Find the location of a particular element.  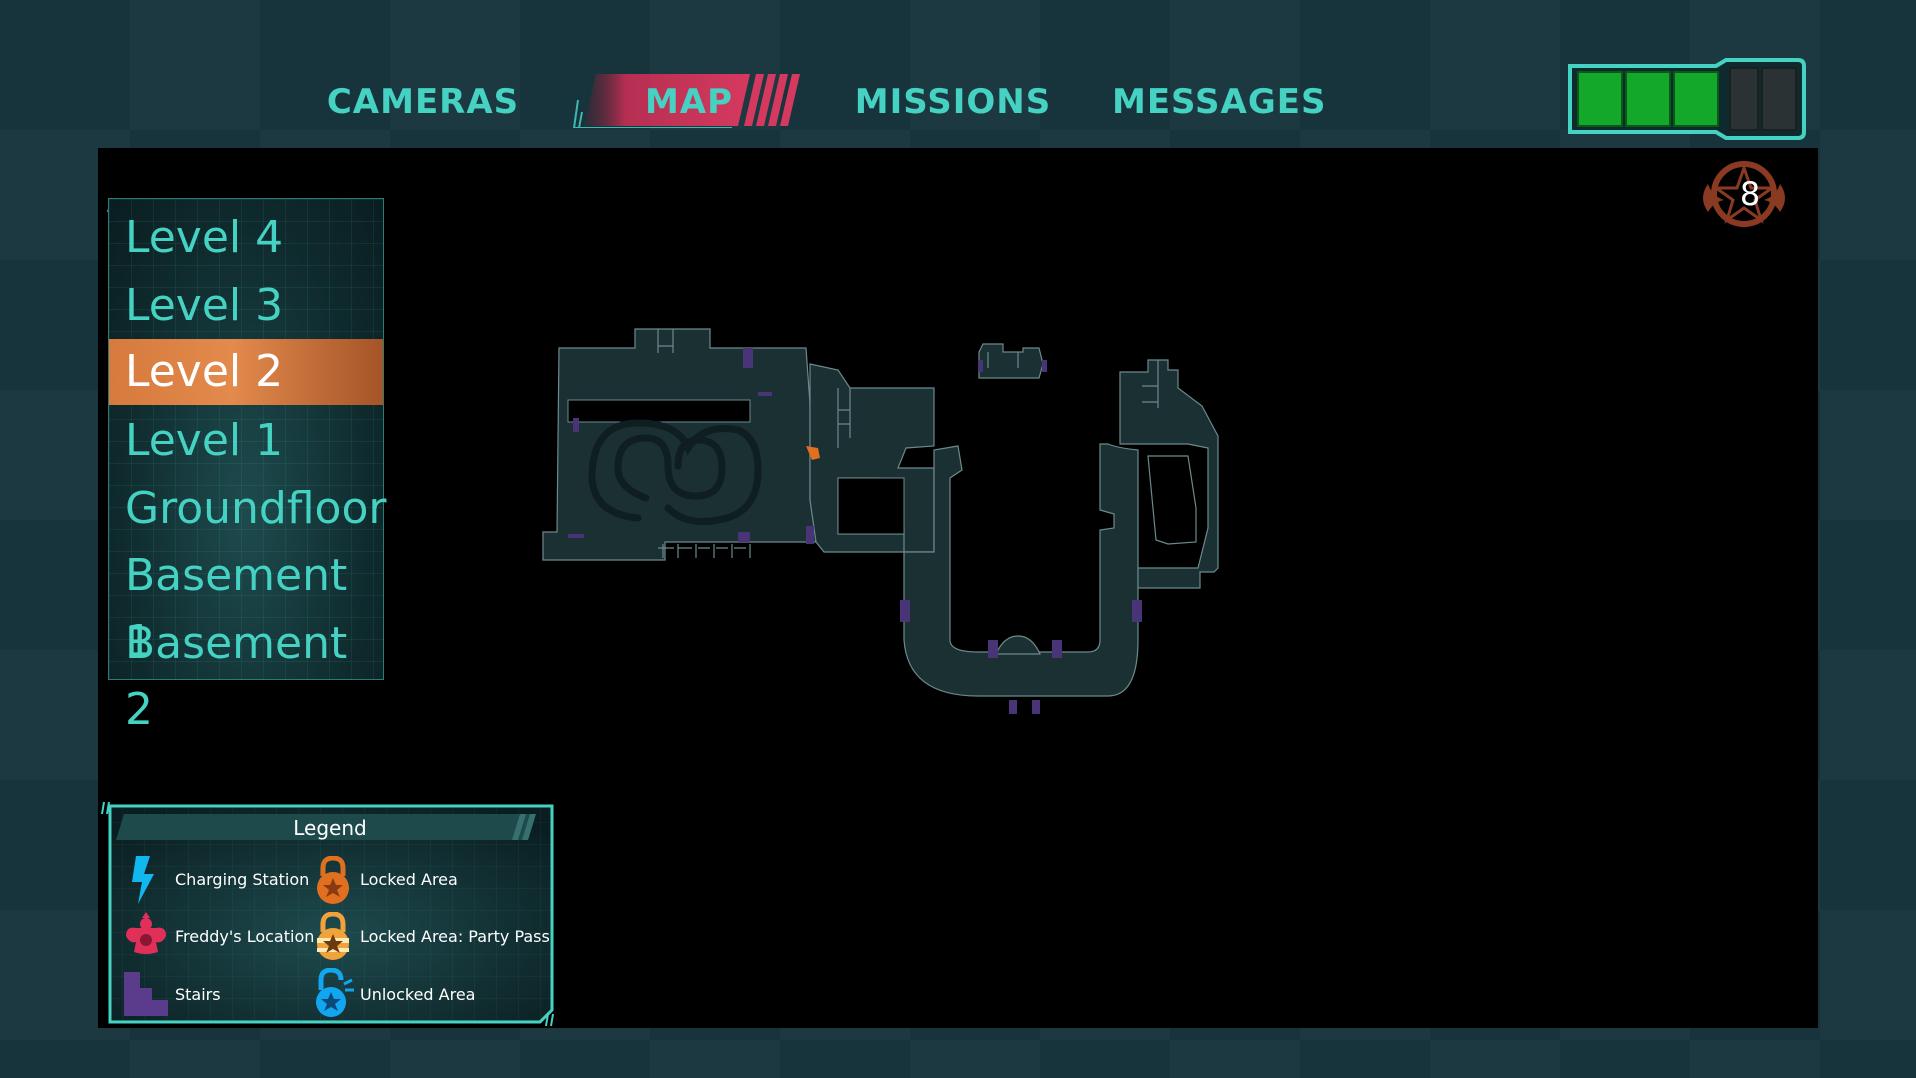

lock-partypass-icon is located at coordinates (333, 936).